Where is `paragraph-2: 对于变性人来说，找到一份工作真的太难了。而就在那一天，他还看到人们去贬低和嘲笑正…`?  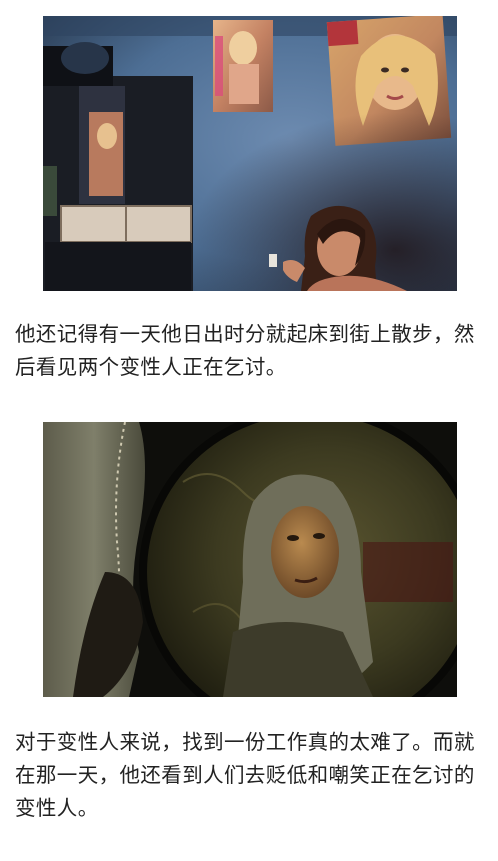
paragraph-2: 对于变性人来说，找到一份工作真的太难了。而就在那一天，他还看到人们去贬低和嘲笑正… is located at coordinates (245, 775).